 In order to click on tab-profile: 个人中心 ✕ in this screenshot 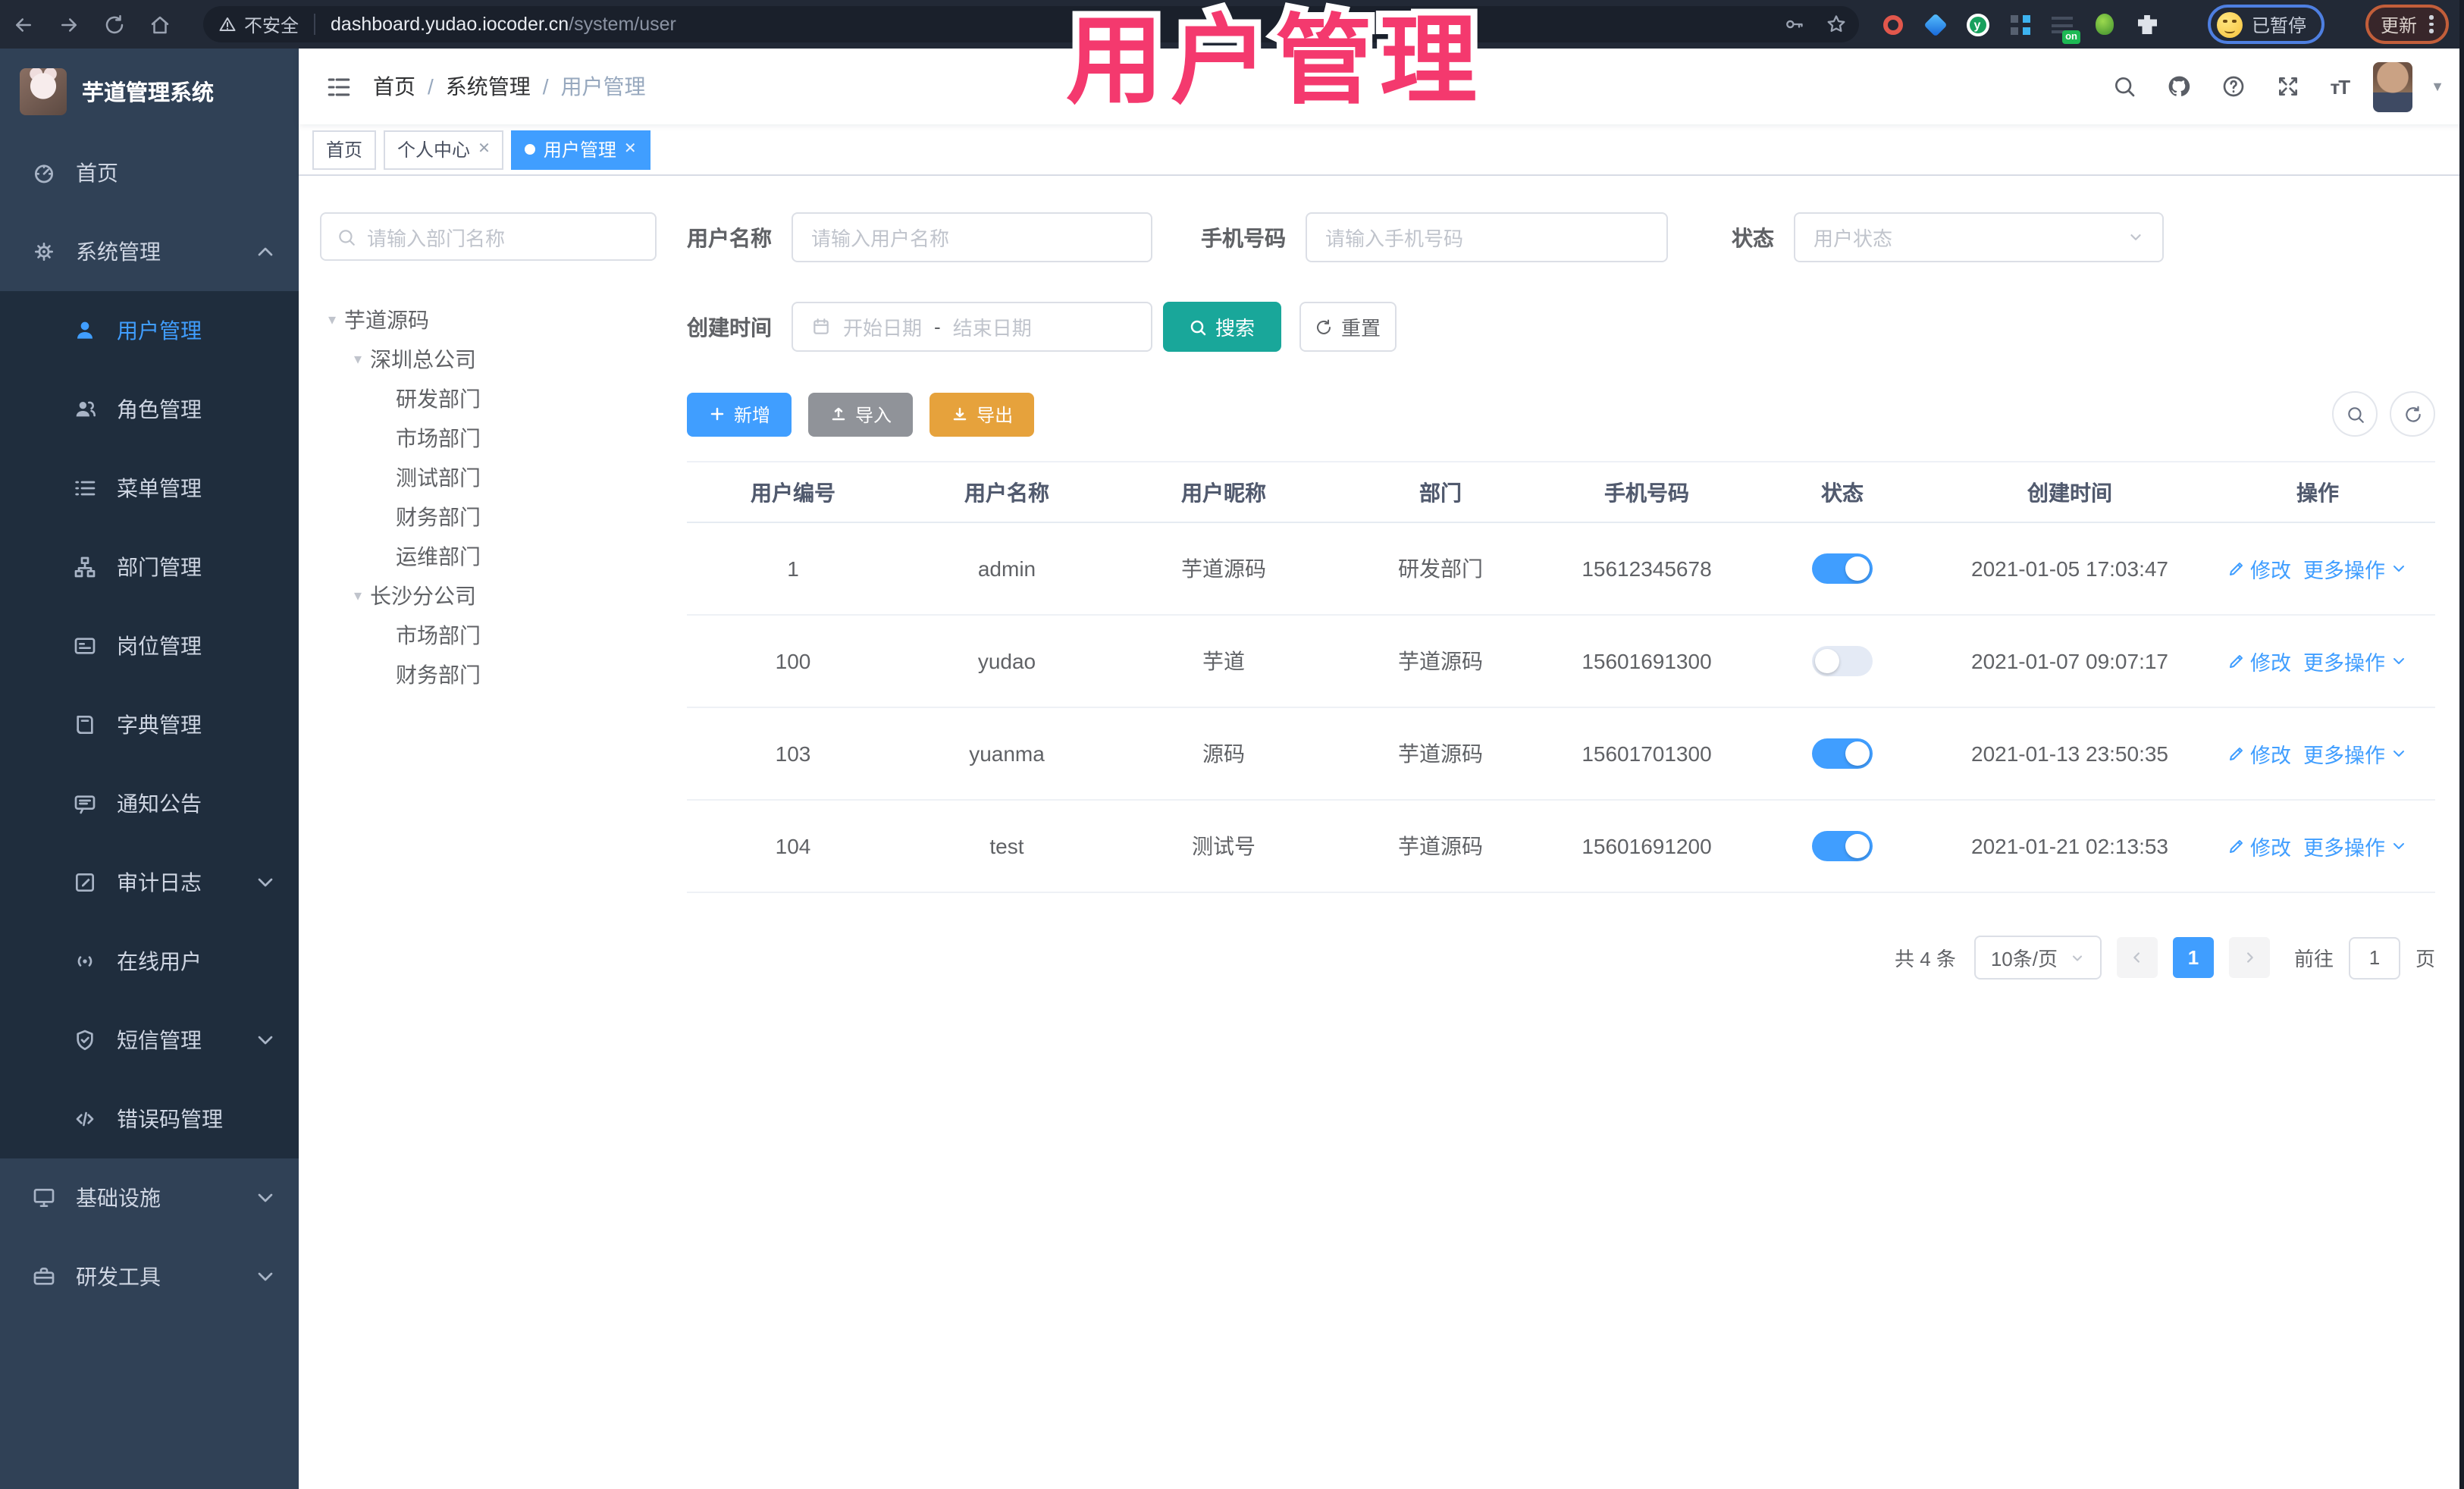, I will do `click(444, 150)`.